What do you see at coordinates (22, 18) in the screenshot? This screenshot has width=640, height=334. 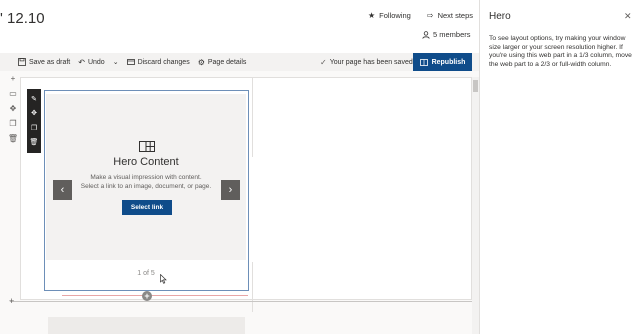 I see `site-title: ' 12.10` at bounding box center [22, 18].